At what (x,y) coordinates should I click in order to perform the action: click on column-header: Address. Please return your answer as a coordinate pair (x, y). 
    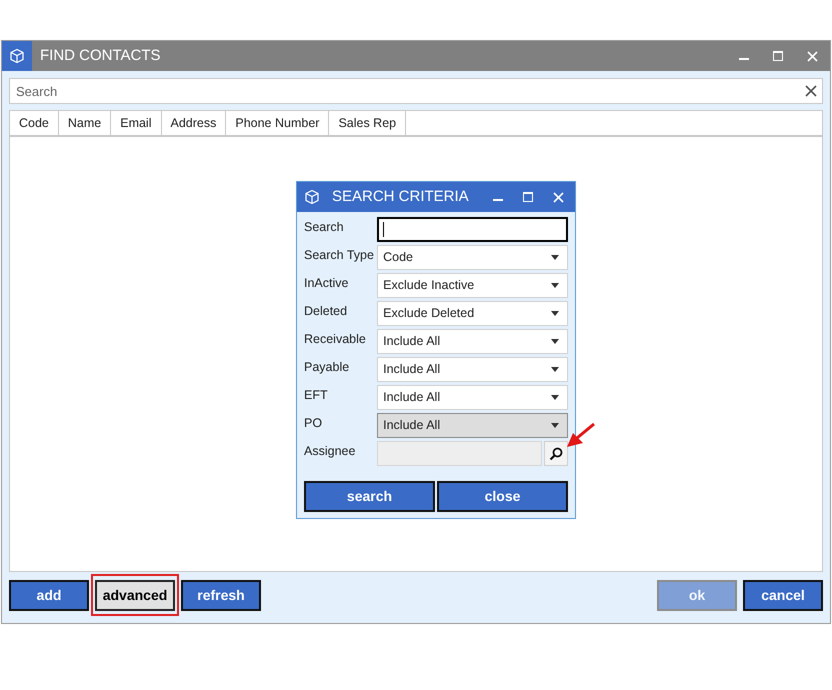
    Looking at the image, I should click on (194, 123).